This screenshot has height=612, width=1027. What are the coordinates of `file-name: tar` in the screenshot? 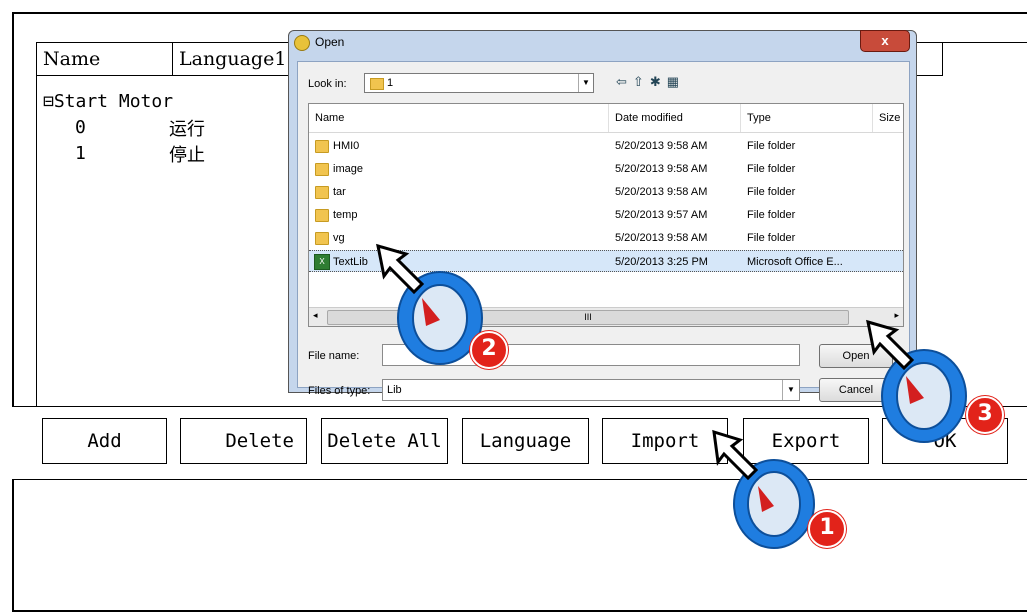 It's located at (339, 192).